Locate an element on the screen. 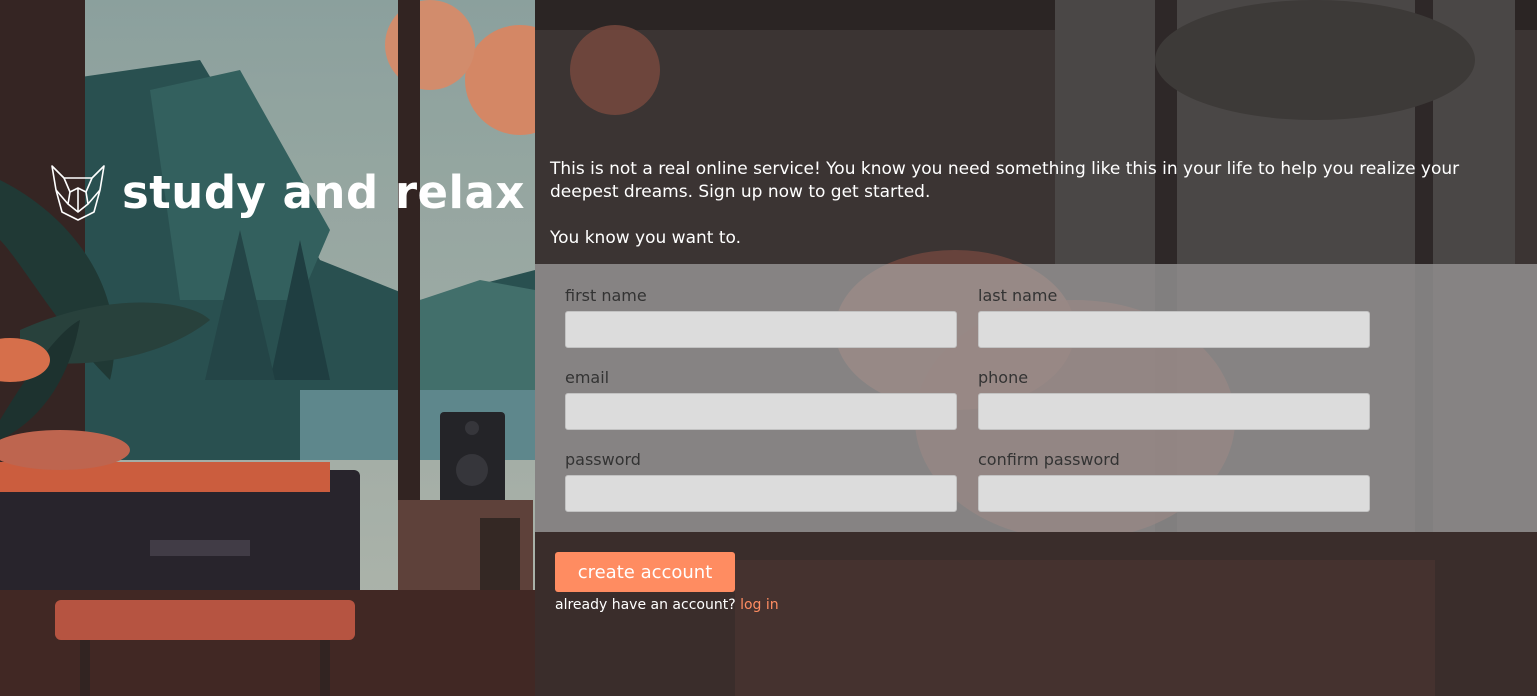  phone-input is located at coordinates (1174, 411).